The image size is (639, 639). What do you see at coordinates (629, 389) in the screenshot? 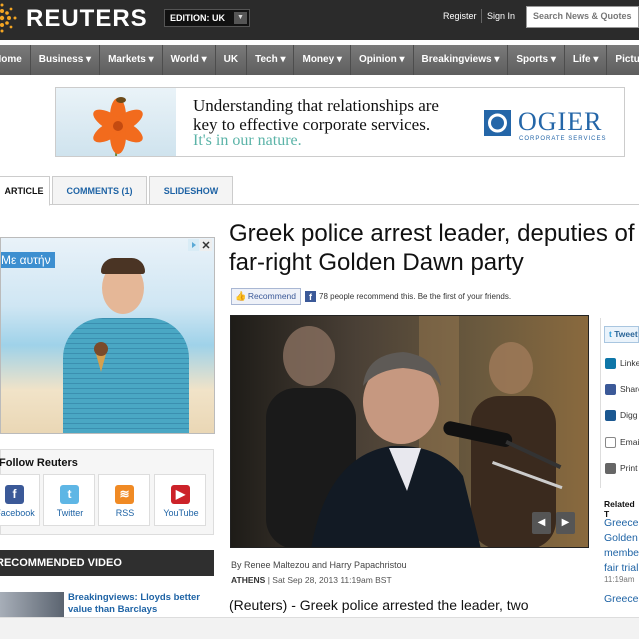
I see `share-facebook-label: Share` at bounding box center [629, 389].